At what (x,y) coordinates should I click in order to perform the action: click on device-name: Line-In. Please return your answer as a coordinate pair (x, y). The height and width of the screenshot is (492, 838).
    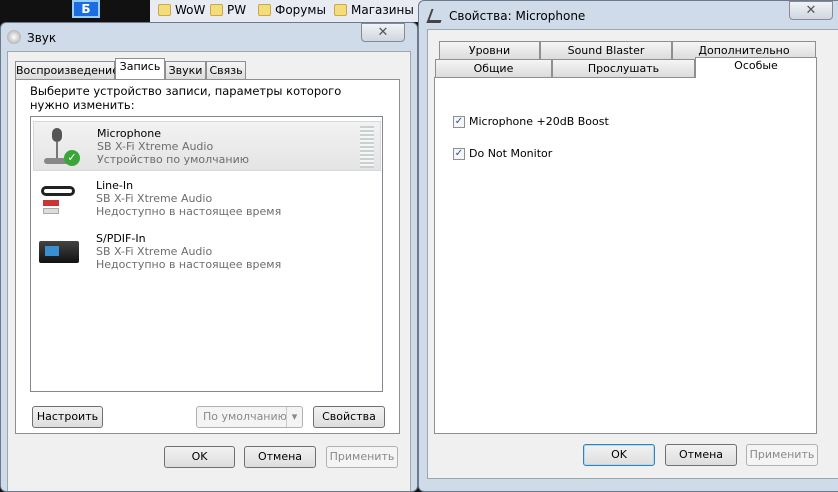
    Looking at the image, I should click on (115, 185).